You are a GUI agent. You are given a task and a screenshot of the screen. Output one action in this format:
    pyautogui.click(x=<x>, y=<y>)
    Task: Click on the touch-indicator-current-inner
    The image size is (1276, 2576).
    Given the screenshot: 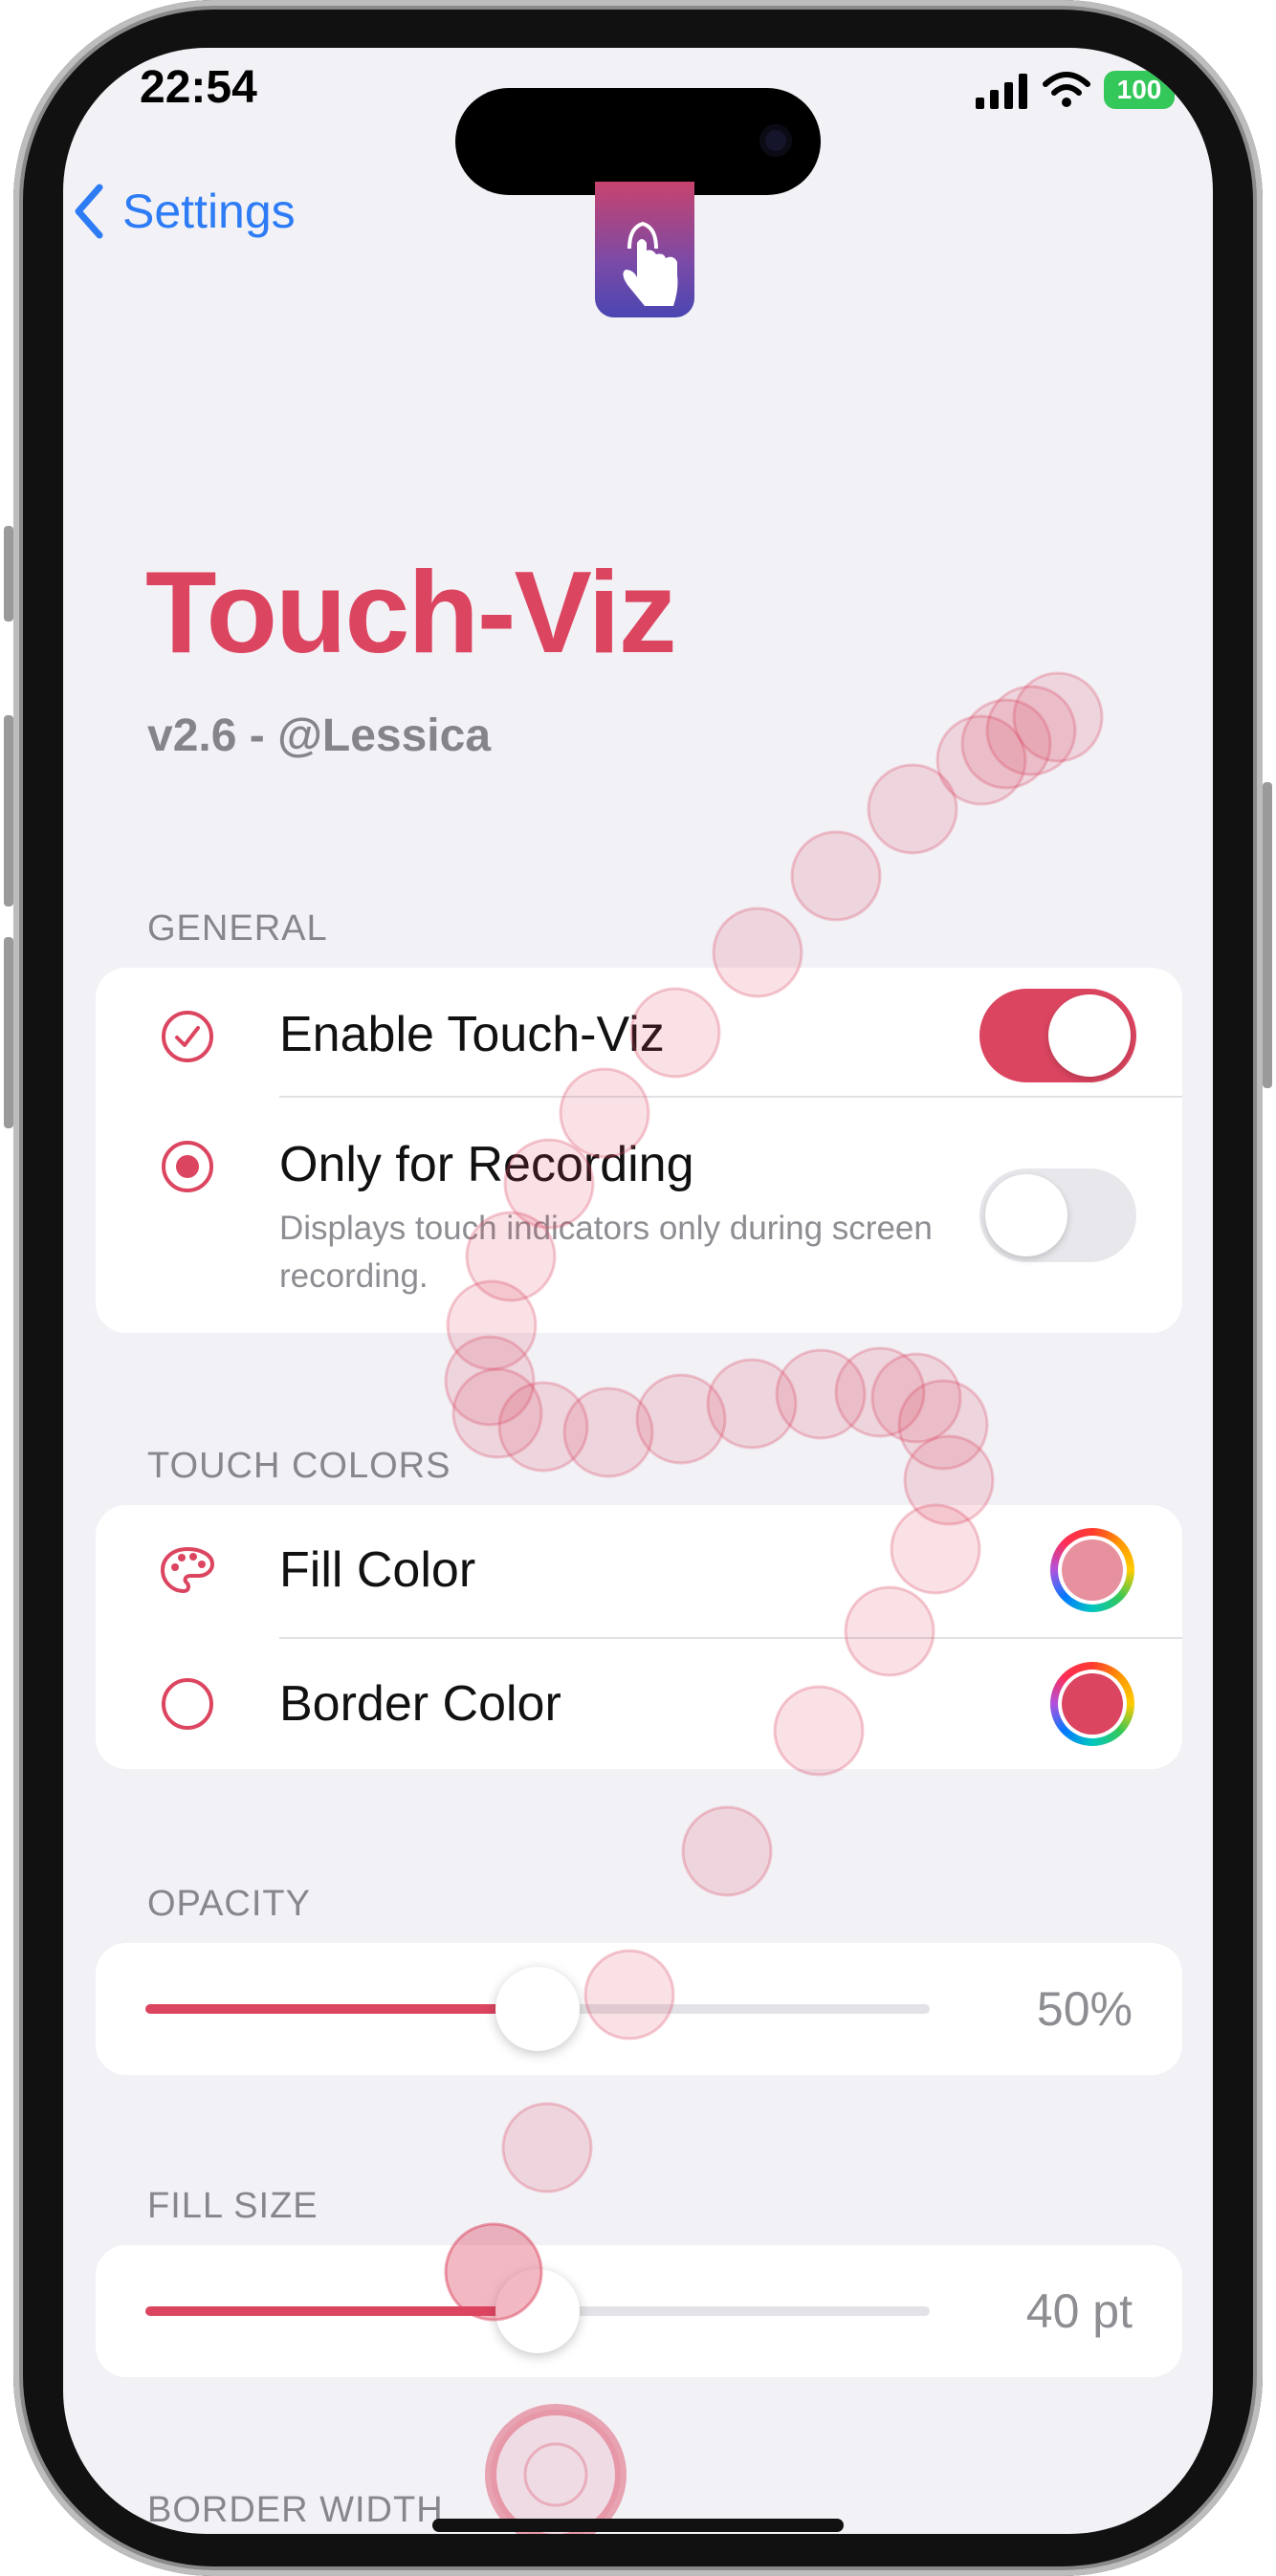 What is the action you would take?
    pyautogui.click(x=555, y=2474)
    